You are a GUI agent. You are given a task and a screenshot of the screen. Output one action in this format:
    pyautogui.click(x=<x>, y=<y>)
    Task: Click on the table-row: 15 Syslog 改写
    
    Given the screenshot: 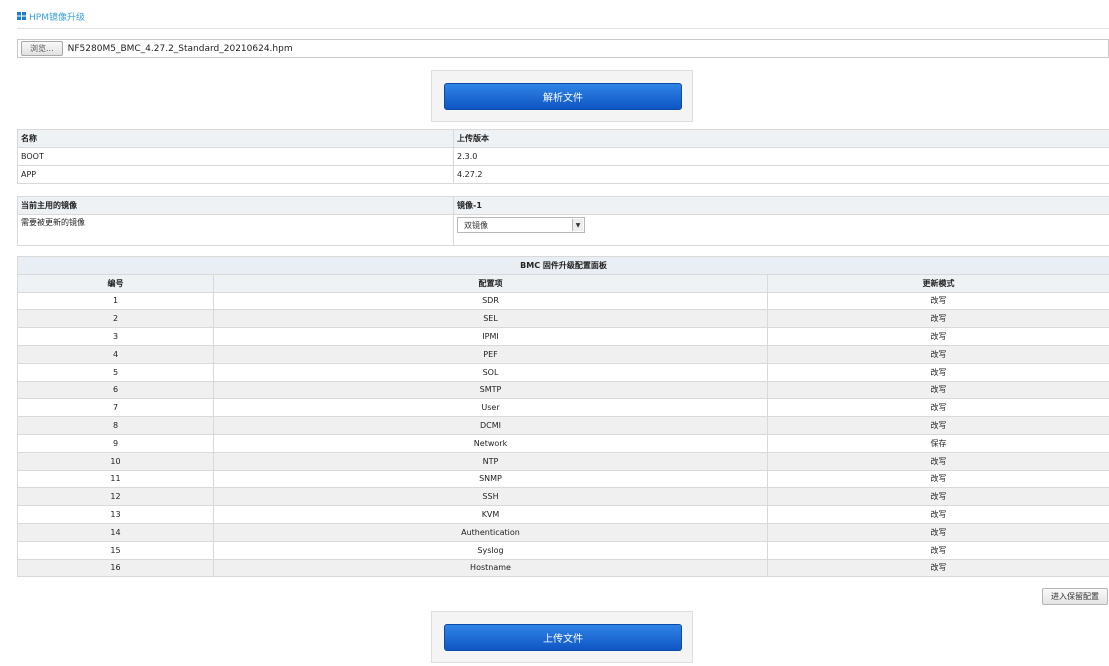 What is the action you would take?
    pyautogui.click(x=563, y=550)
    